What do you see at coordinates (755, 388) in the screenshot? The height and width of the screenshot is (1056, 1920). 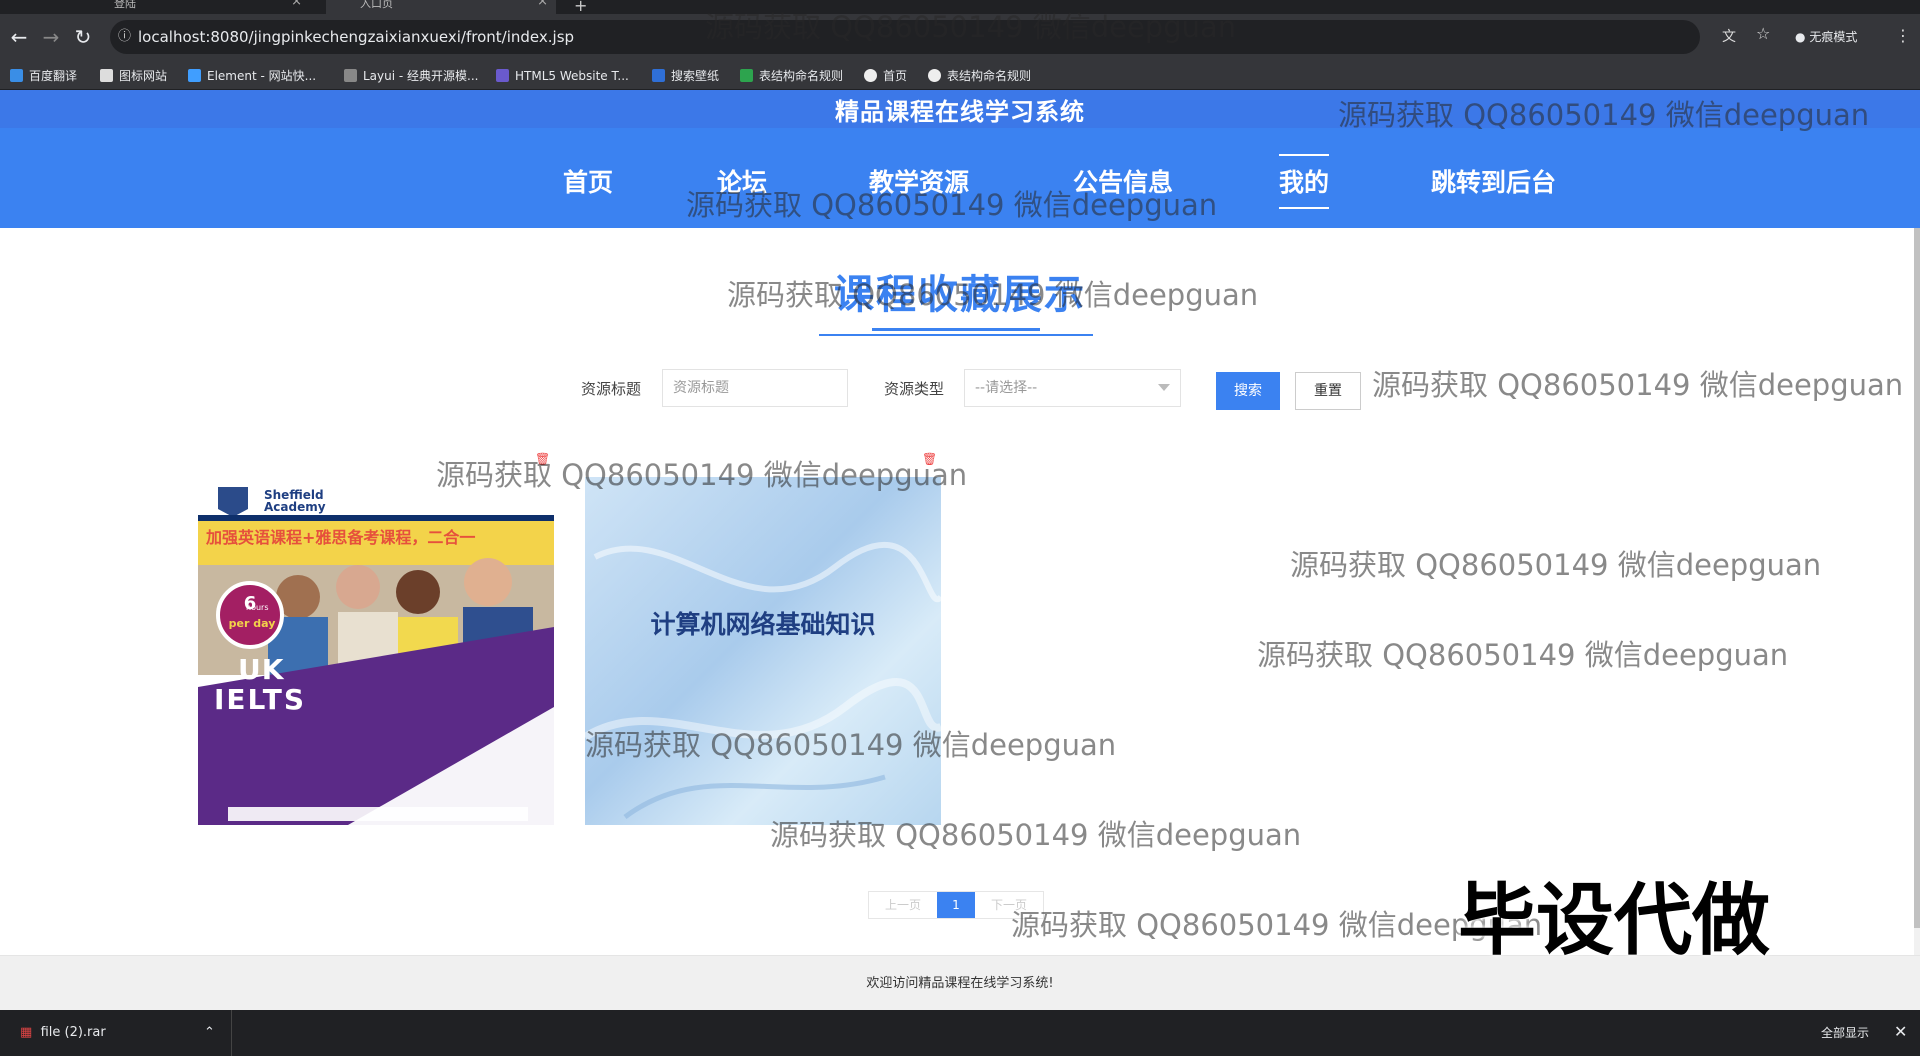 I see `title-search-input: 资源标题` at bounding box center [755, 388].